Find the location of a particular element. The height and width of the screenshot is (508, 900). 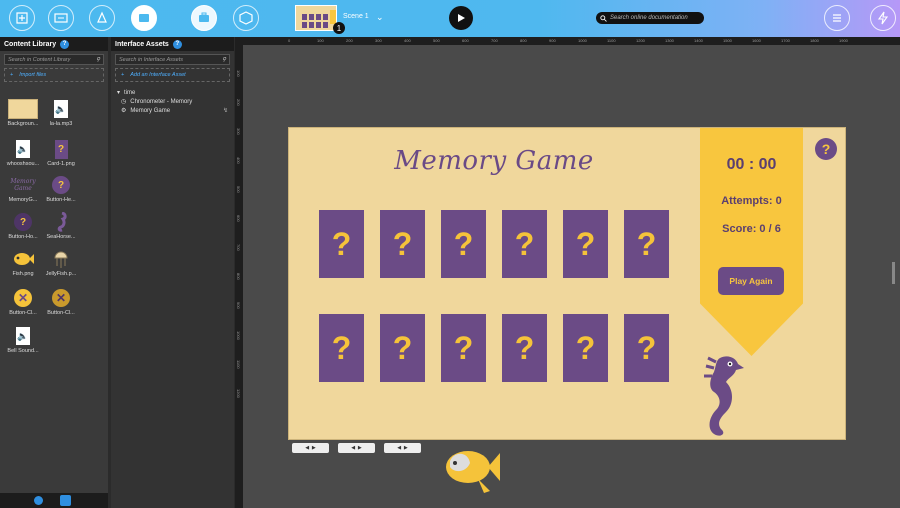

ruler-tick-label: 900 is located at coordinates (552, 40).